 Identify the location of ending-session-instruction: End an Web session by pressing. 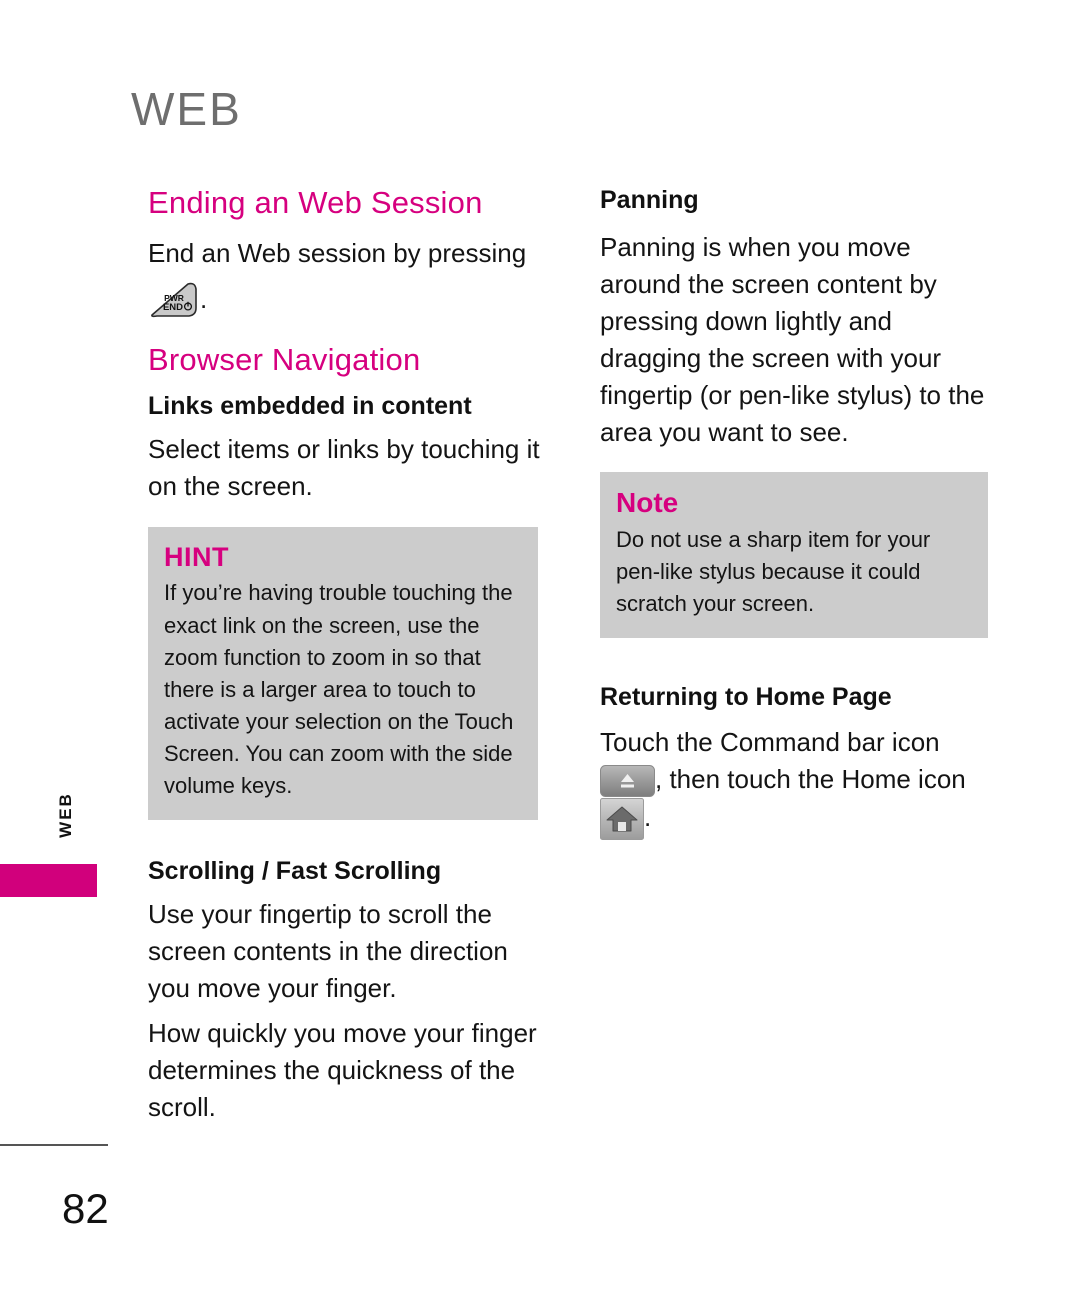
(337, 252).